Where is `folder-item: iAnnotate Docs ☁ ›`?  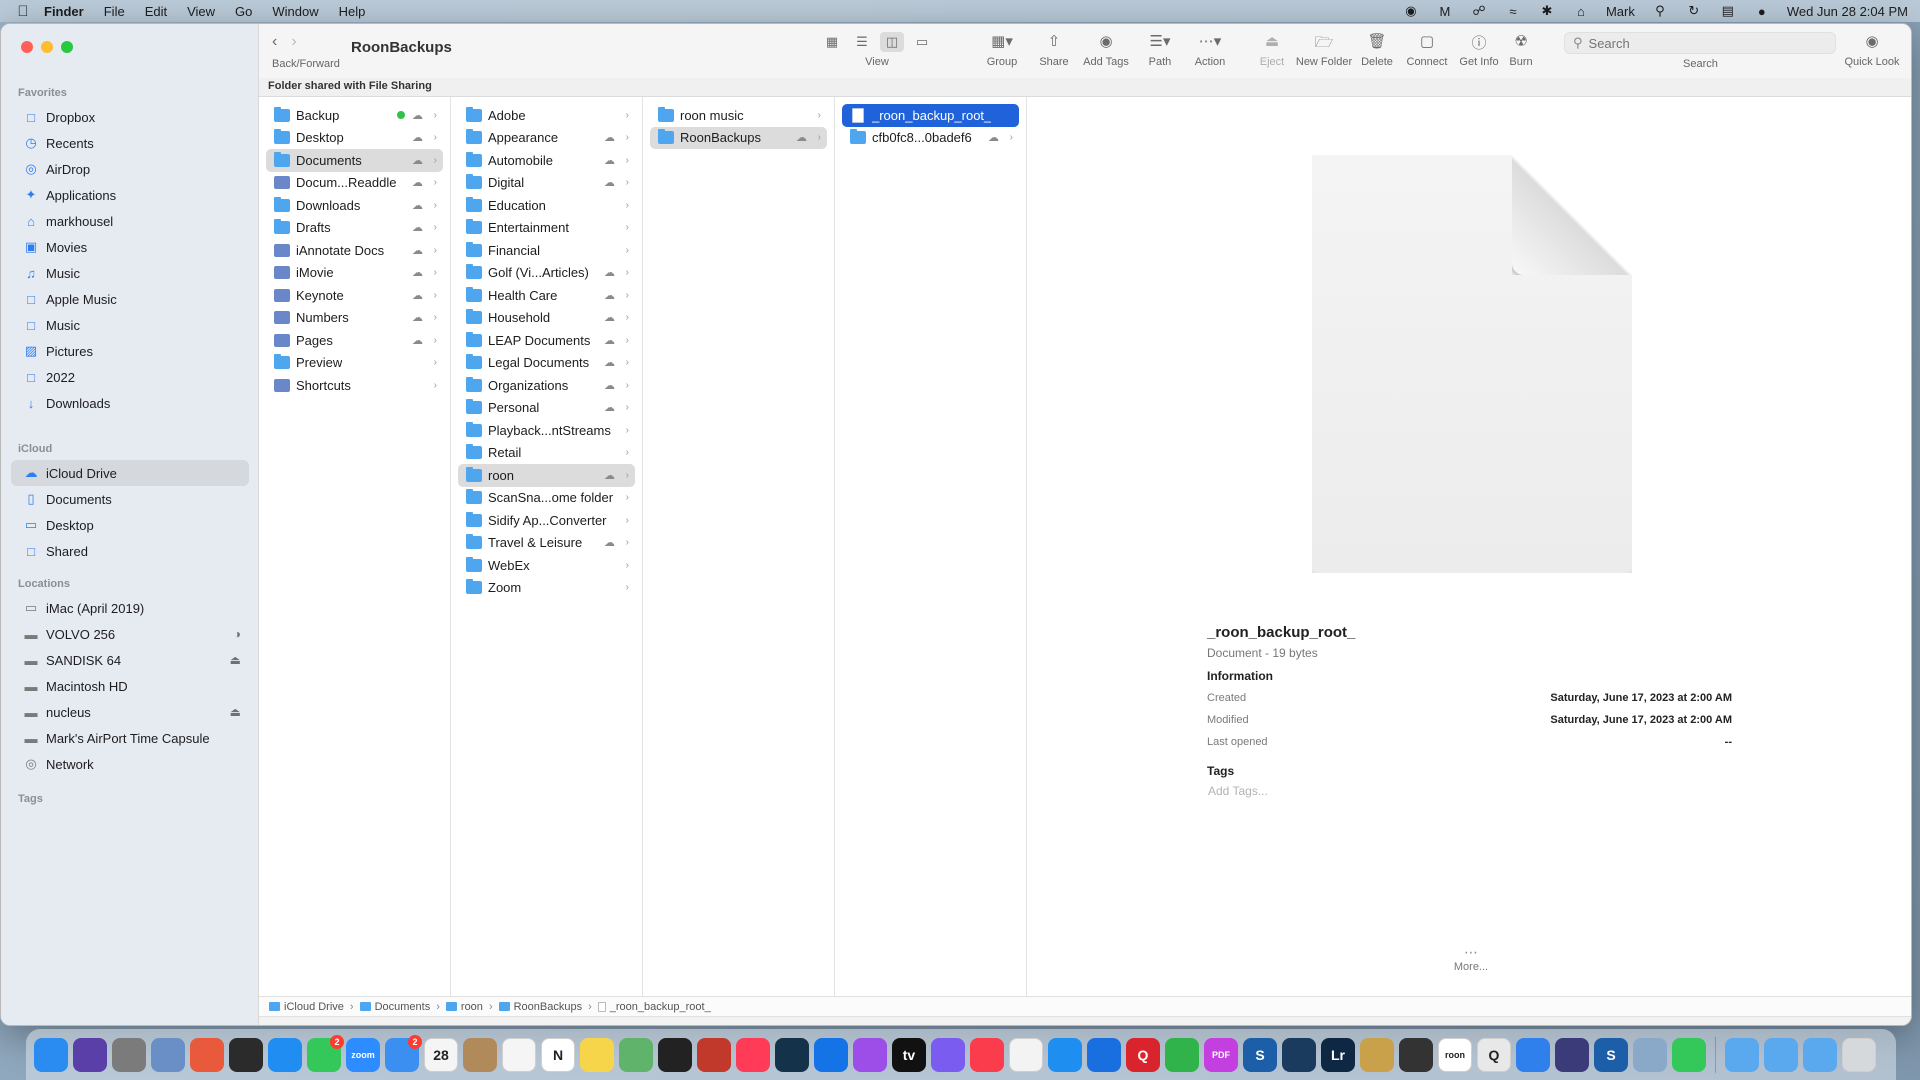 folder-item: iAnnotate Docs ☁ › is located at coordinates (354, 250).